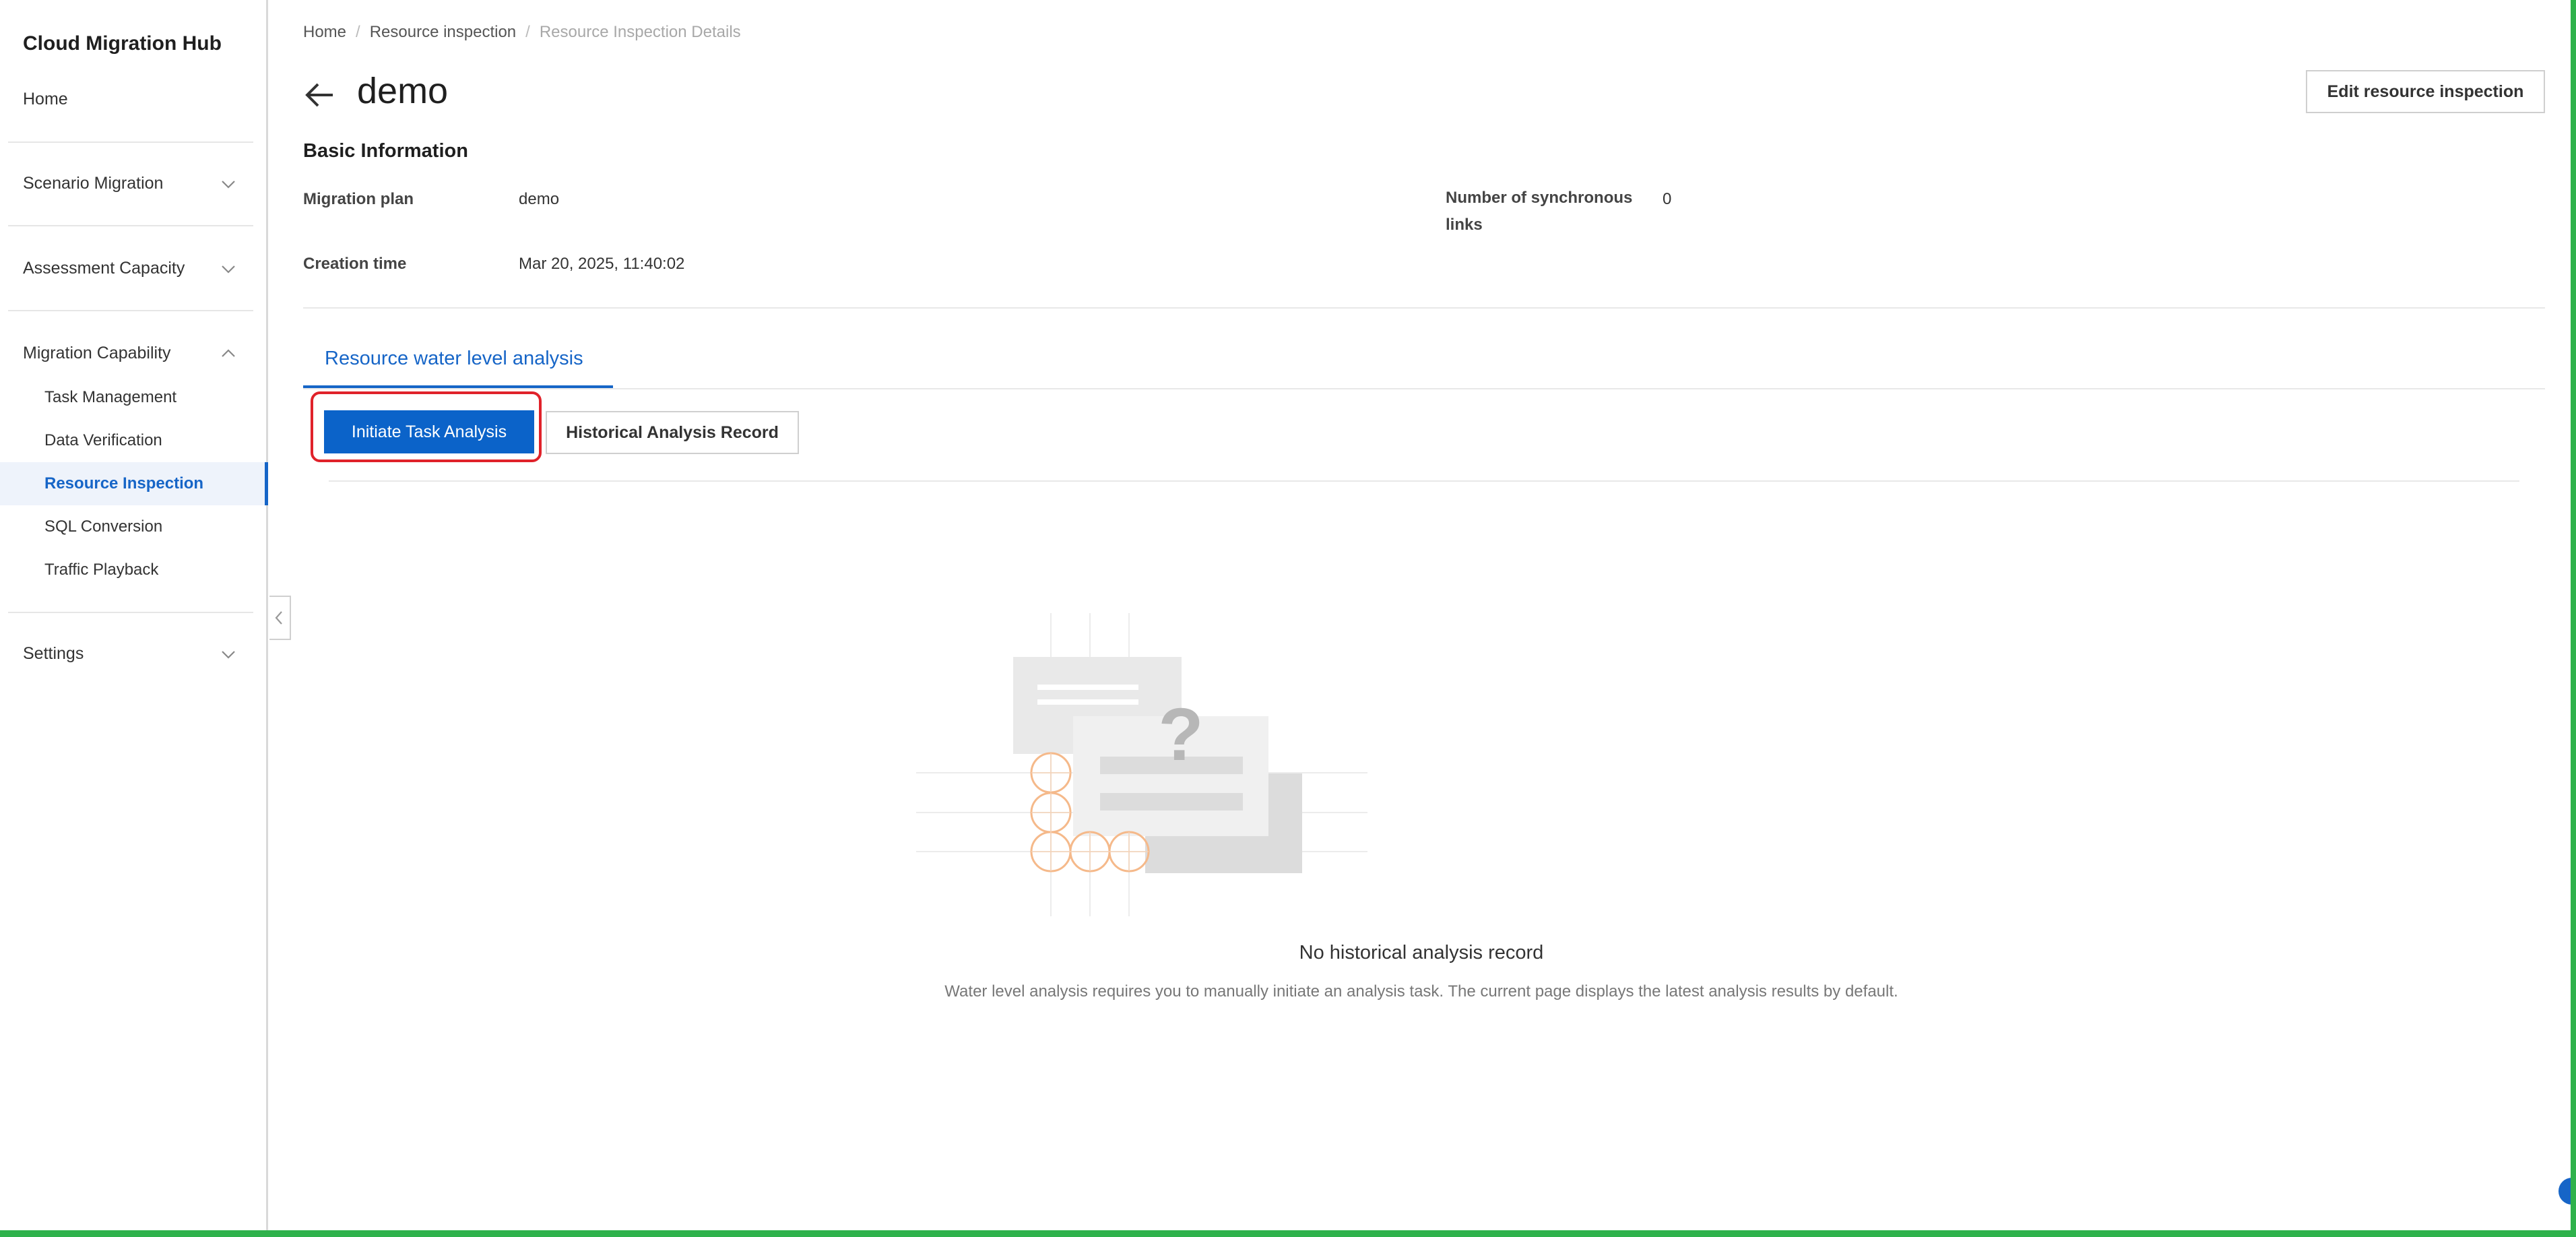 The width and height of the screenshot is (2576, 1237). I want to click on sync-links-label: Number of synchronous links, so click(1539, 214).